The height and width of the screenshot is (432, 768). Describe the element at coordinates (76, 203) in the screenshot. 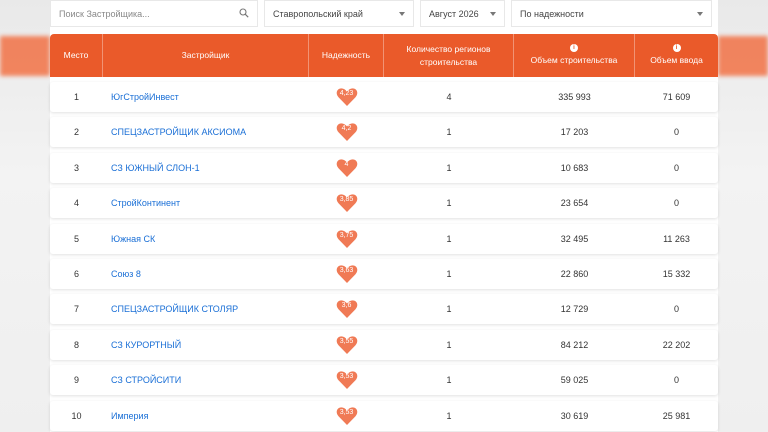

I see `row-place: 4` at that location.